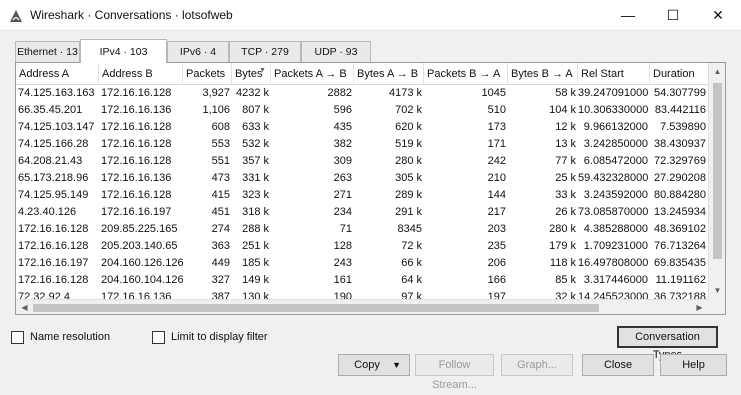  Describe the element at coordinates (207, 74) in the screenshot. I see `column-header-packets: Packets` at that location.